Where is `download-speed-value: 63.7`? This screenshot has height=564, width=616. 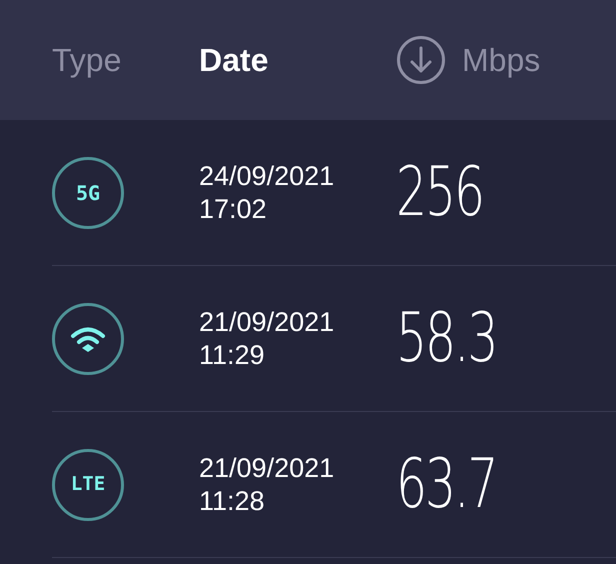
download-speed-value: 63.7 is located at coordinates (446, 484).